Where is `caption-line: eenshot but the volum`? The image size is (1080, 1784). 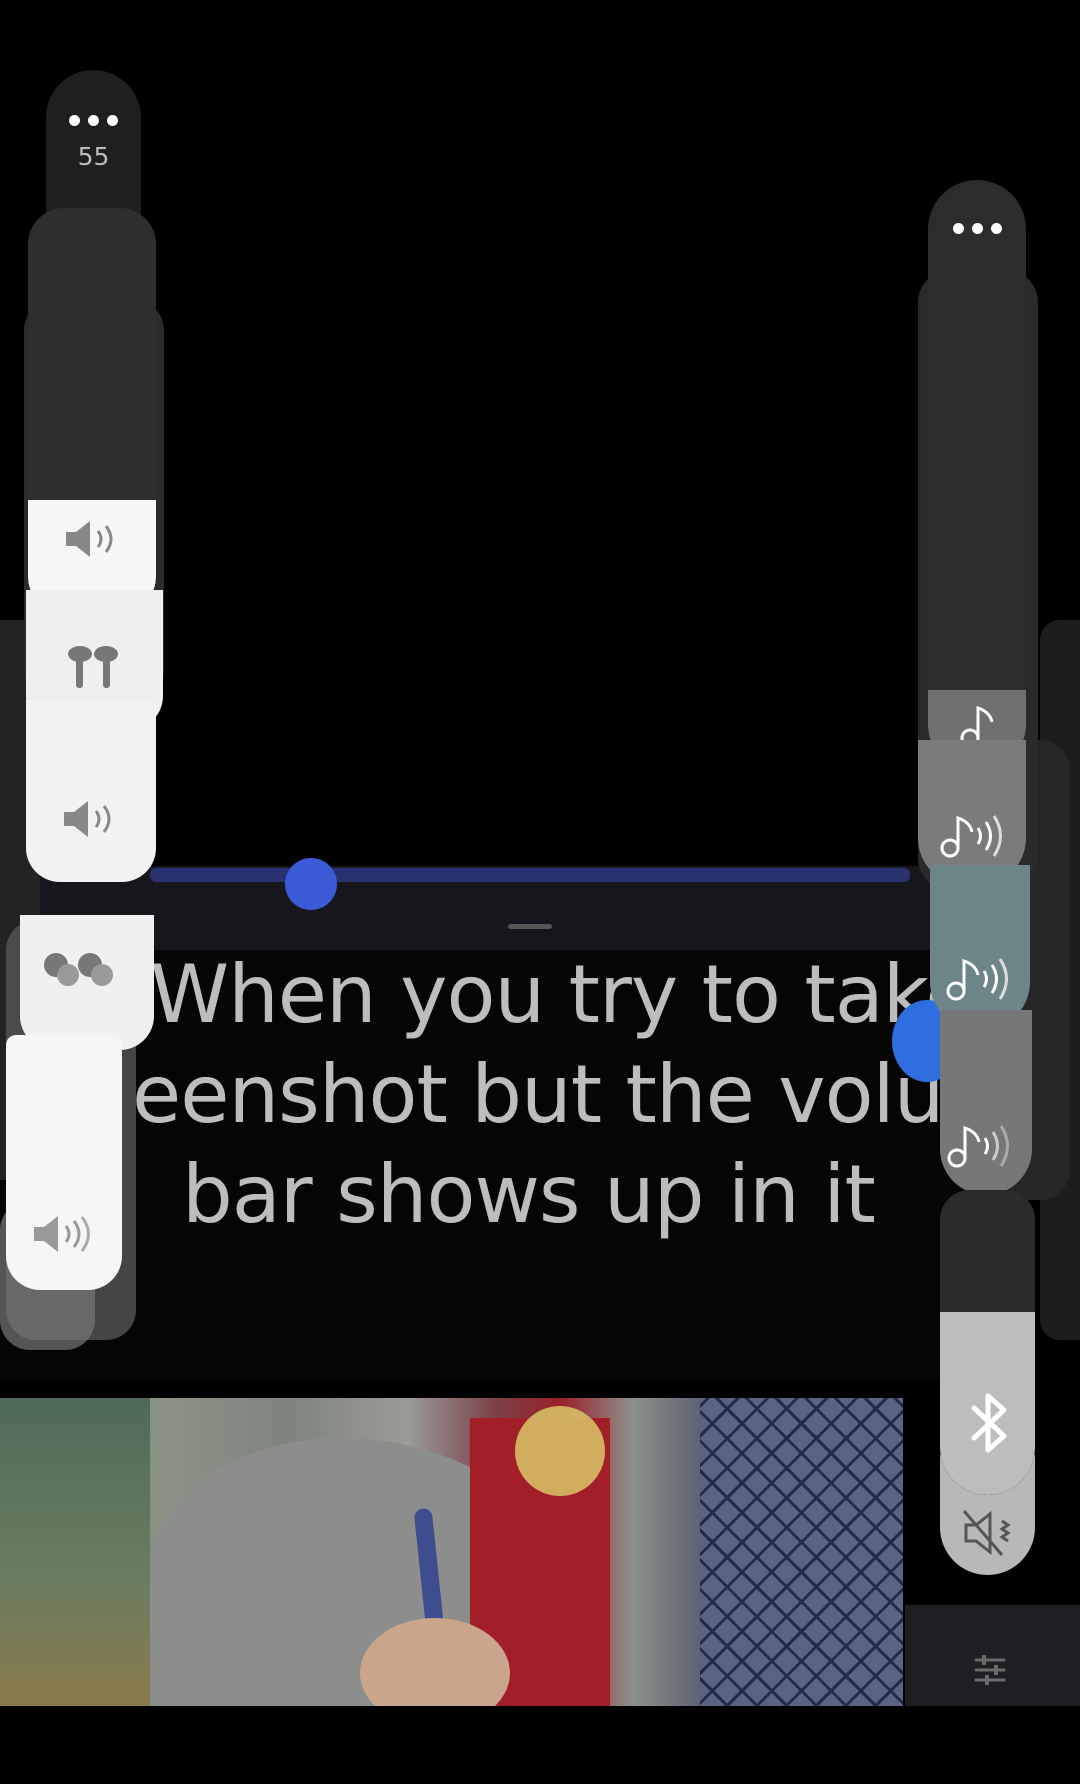 caption-line: eenshot but the volum is located at coordinates (576, 1094).